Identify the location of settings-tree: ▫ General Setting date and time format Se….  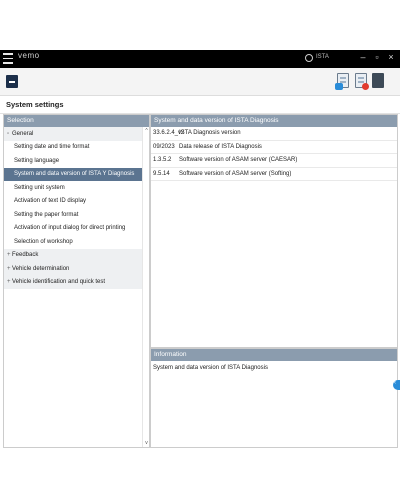
(73, 208).